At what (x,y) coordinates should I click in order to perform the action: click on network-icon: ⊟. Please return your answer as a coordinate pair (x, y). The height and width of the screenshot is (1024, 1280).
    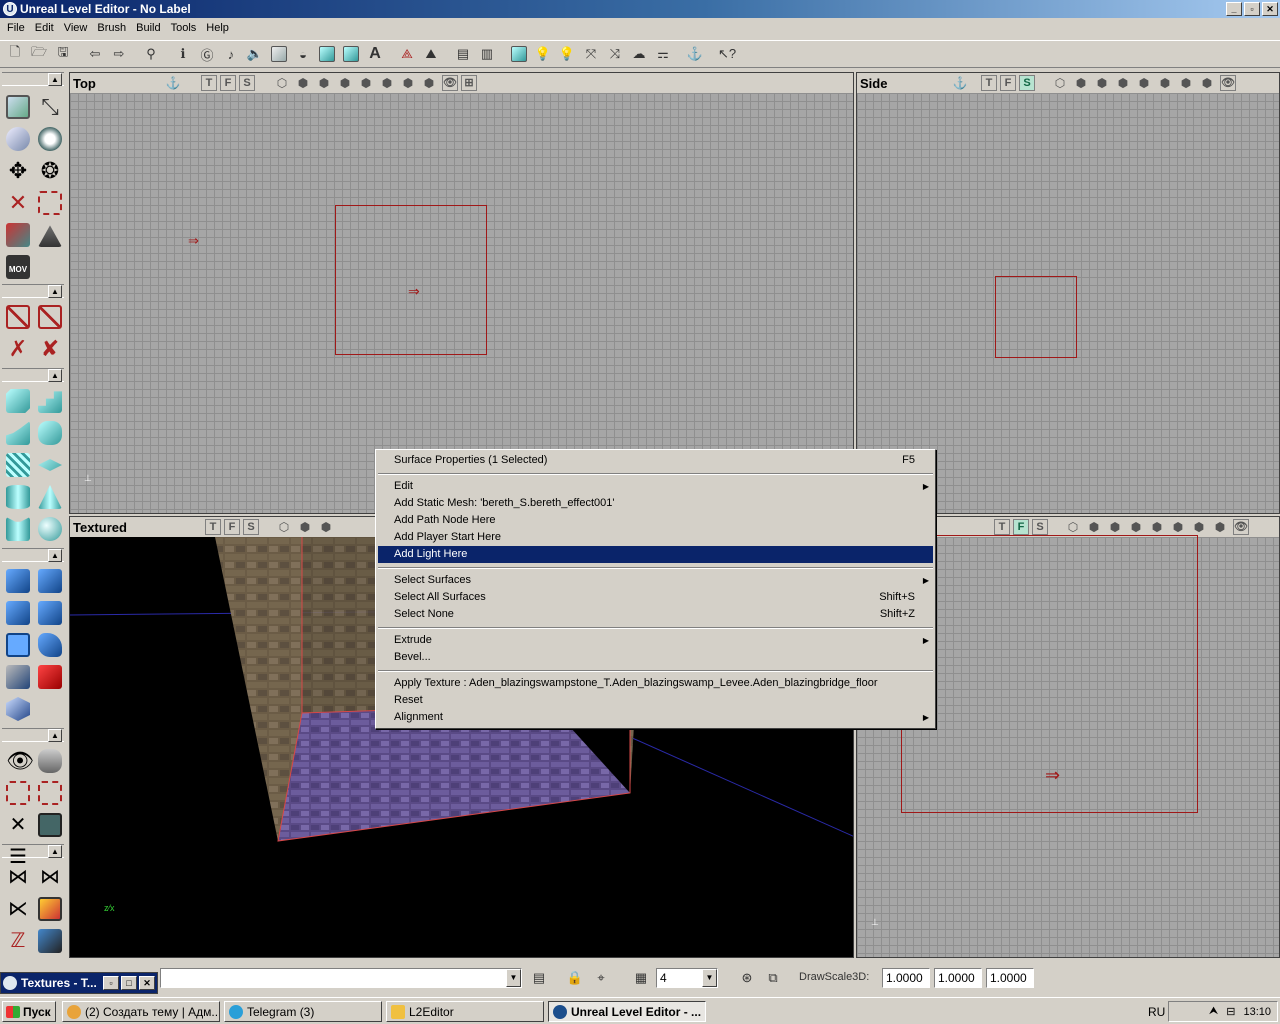
    Looking at the image, I should click on (1230, 1011).